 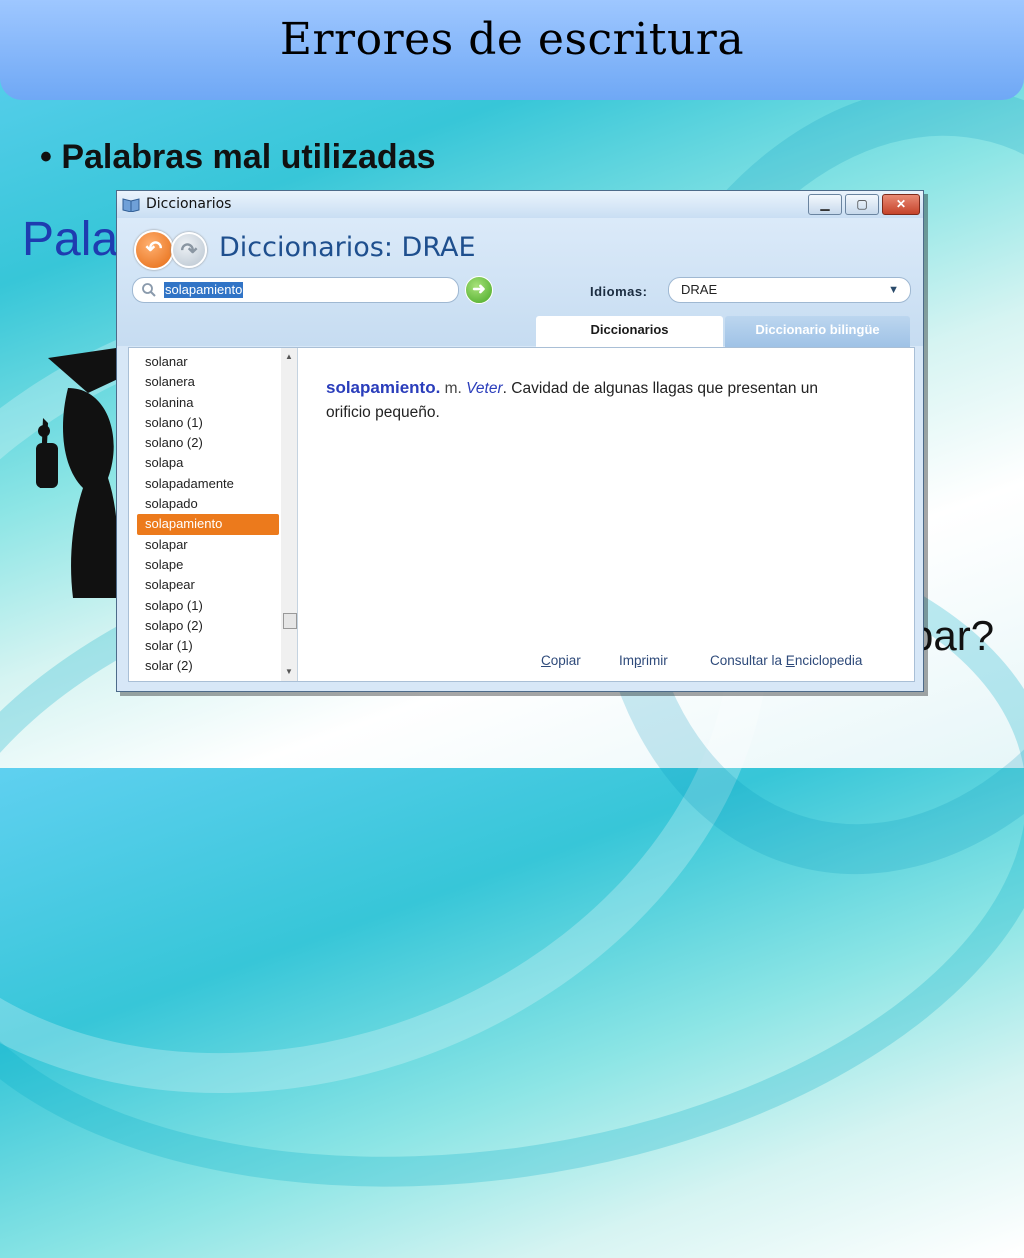 What do you see at coordinates (208, 443) in the screenshot?
I see `list-item: solano (2)` at bounding box center [208, 443].